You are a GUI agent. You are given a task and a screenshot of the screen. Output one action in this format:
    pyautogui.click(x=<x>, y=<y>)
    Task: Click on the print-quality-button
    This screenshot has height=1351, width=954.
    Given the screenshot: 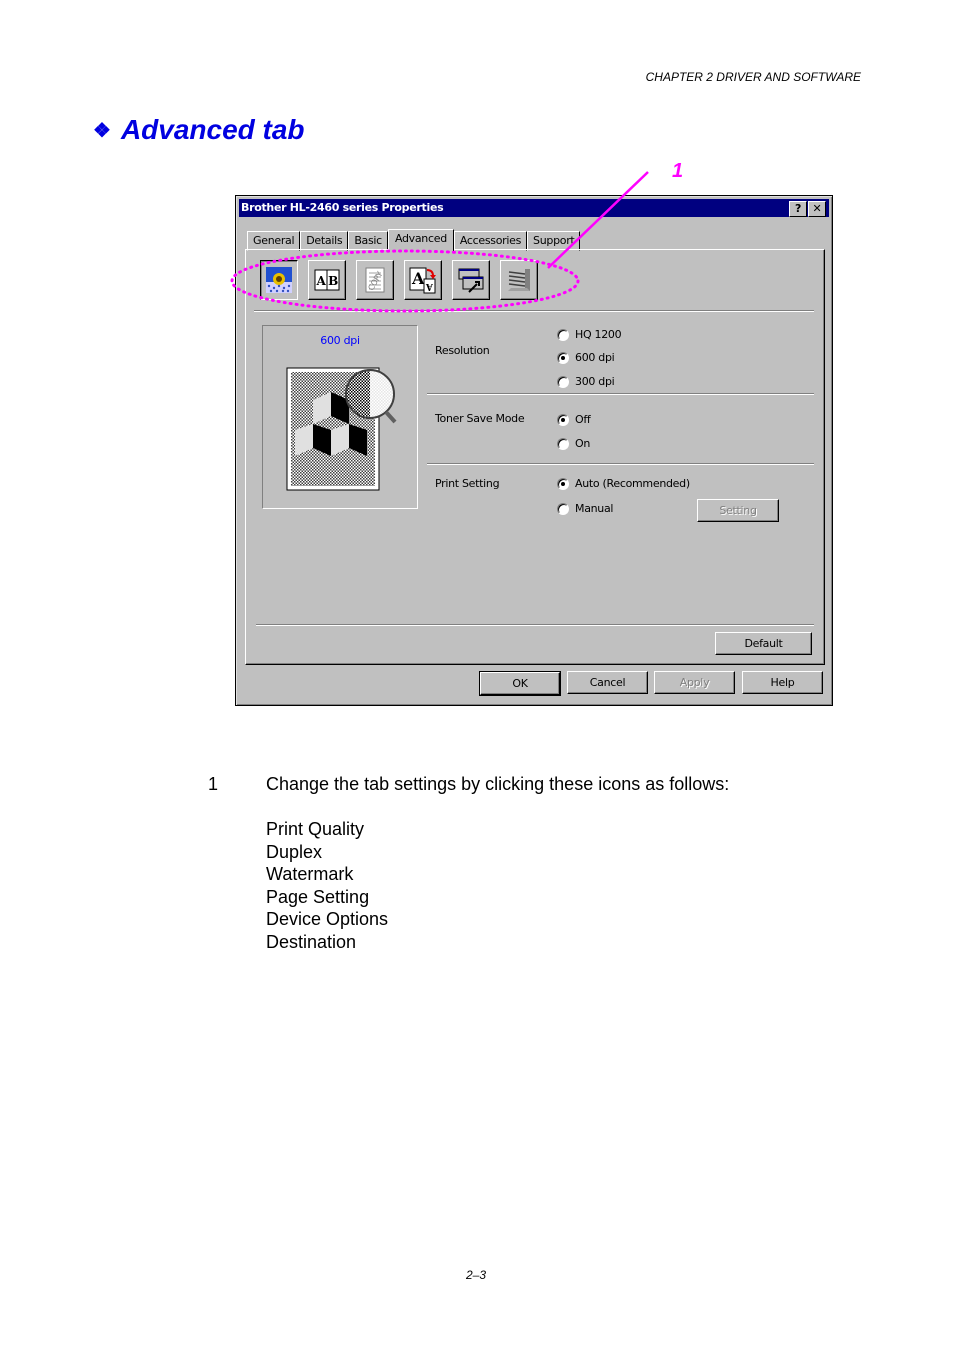 What is the action you would take?
    pyautogui.click(x=279, y=280)
    